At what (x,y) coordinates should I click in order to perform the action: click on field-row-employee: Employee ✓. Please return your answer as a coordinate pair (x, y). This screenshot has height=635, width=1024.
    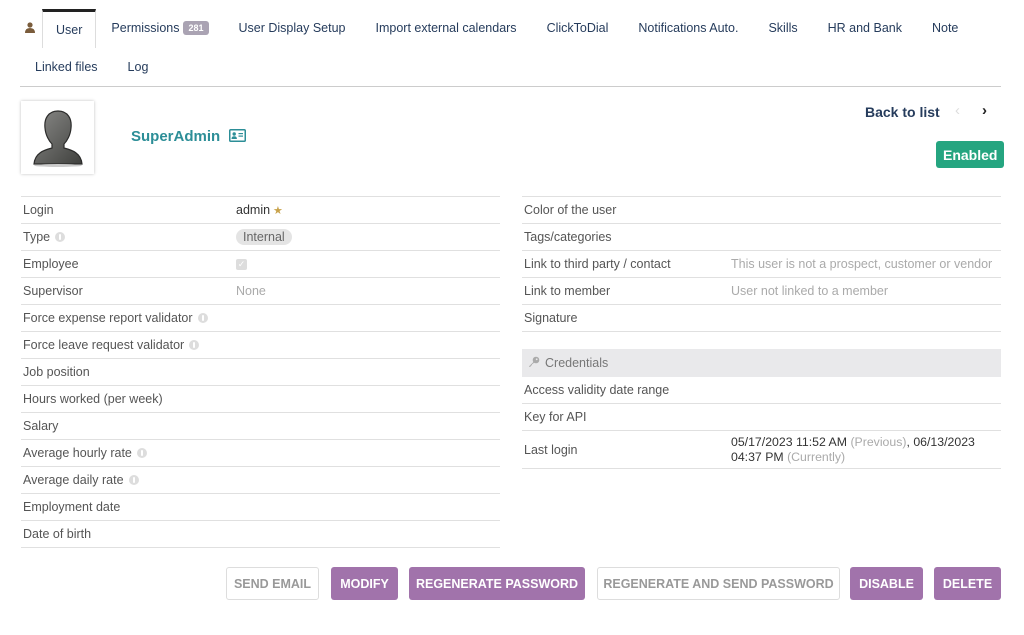
    Looking at the image, I should click on (260, 264).